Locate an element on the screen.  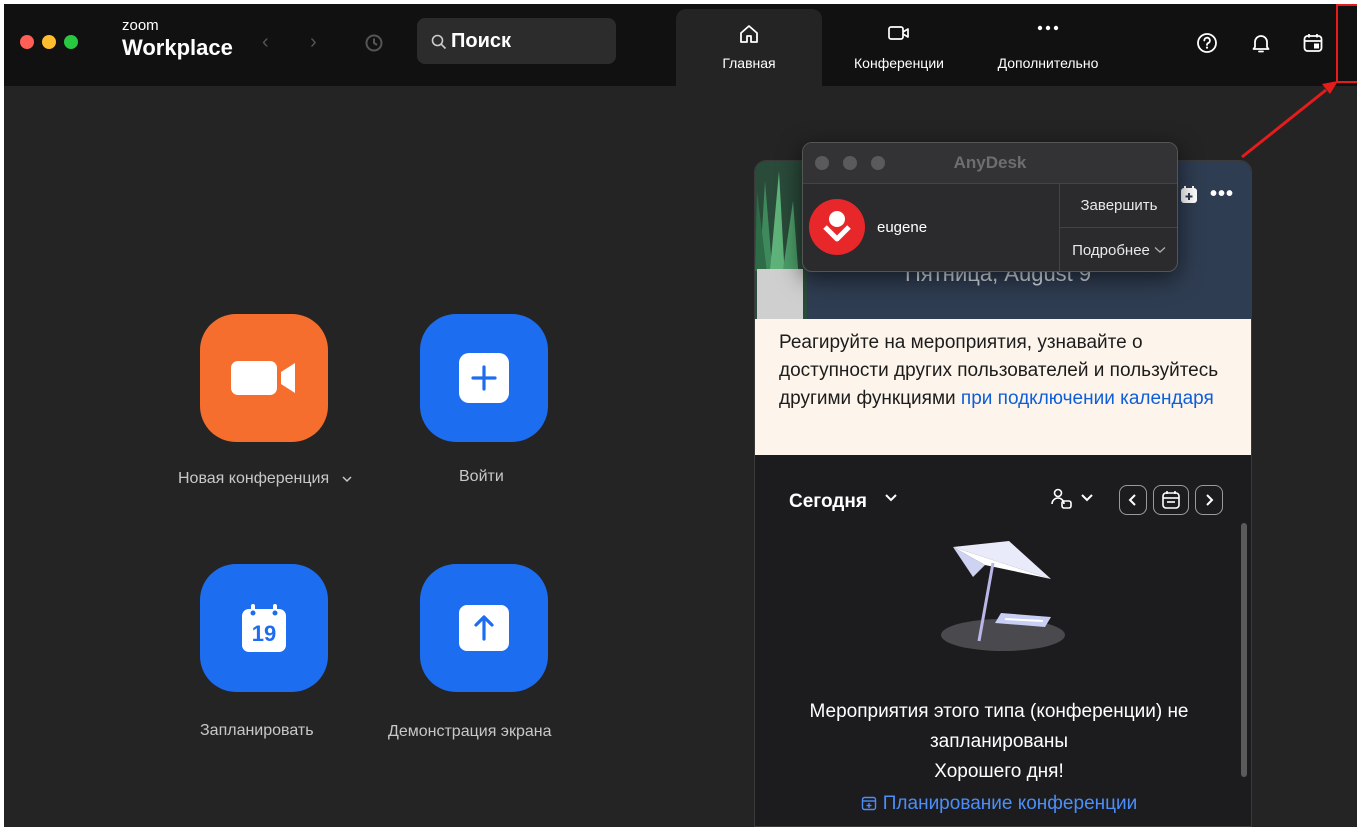
prev-day-button is located at coordinates (1133, 500).